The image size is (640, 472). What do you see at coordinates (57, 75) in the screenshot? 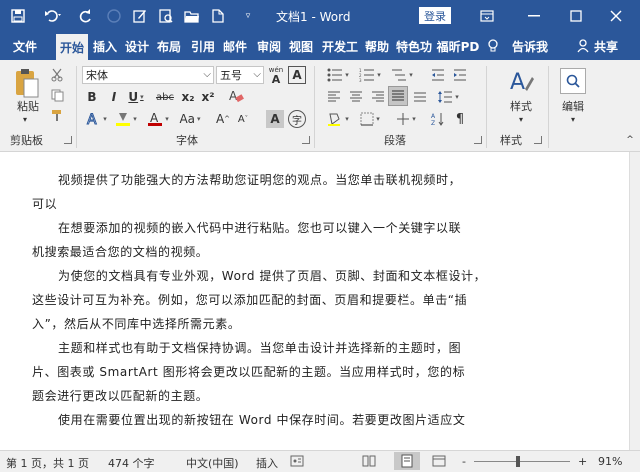
I see `cut-icon` at bounding box center [57, 75].